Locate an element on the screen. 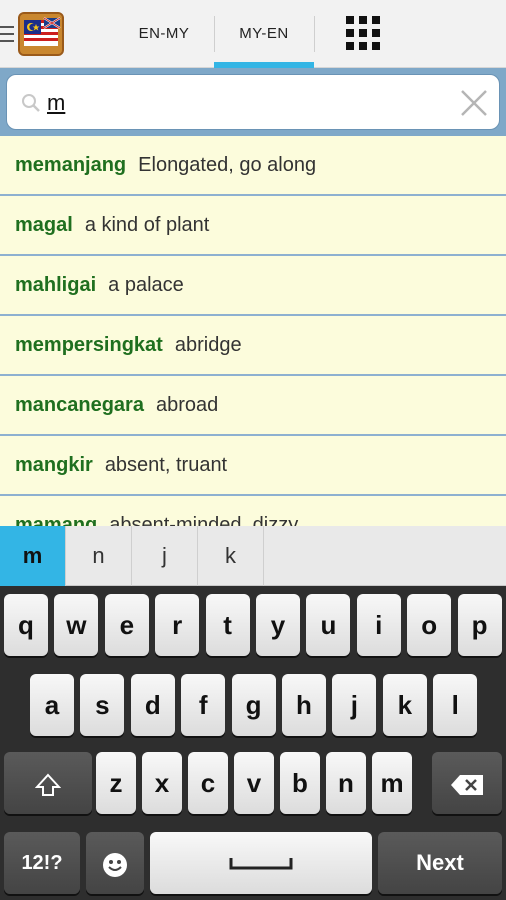  key-u: u is located at coordinates (328, 625).